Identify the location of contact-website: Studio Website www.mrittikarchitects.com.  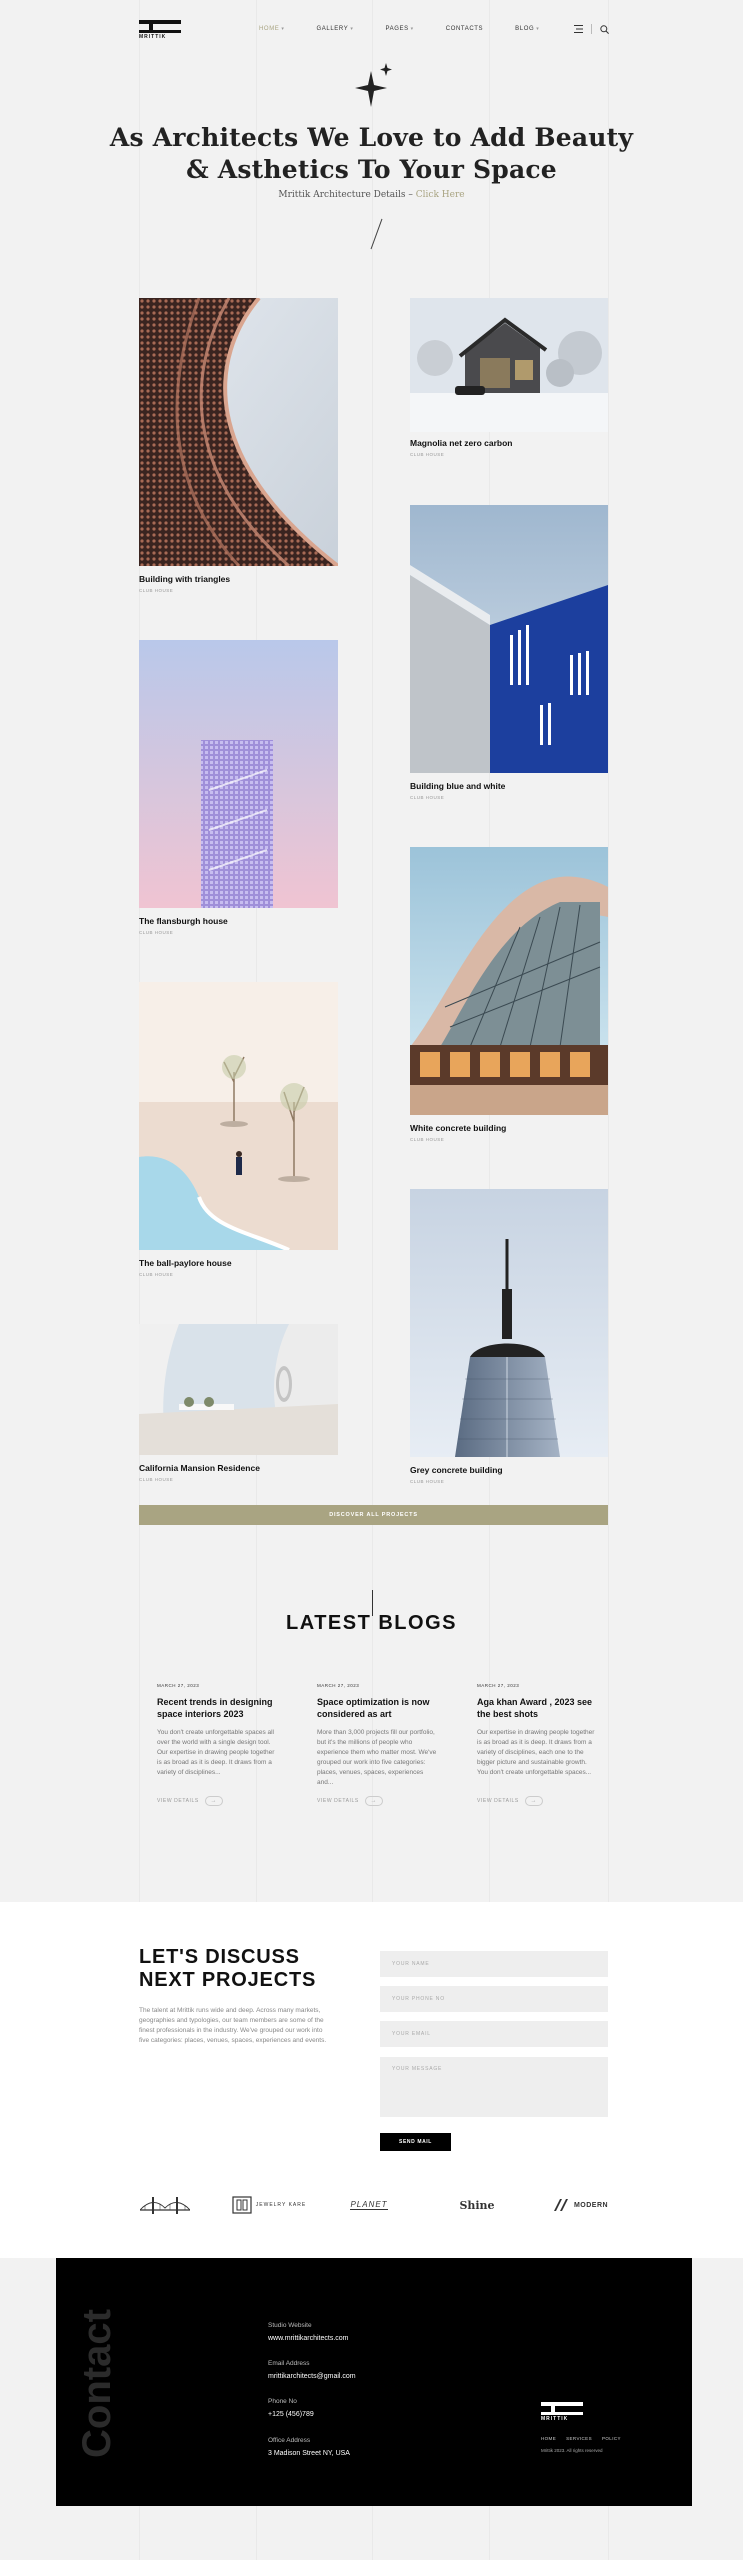
(308, 2332).